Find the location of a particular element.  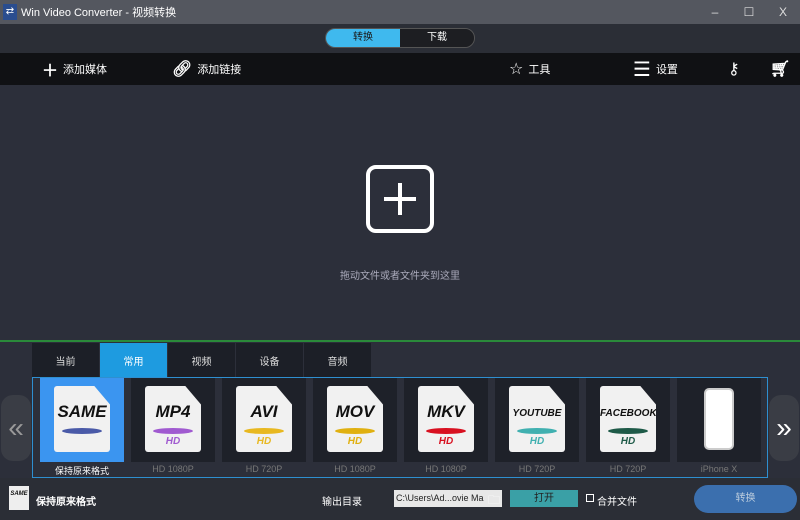

format-label: 保持原来格式 is located at coordinates (81, 471).